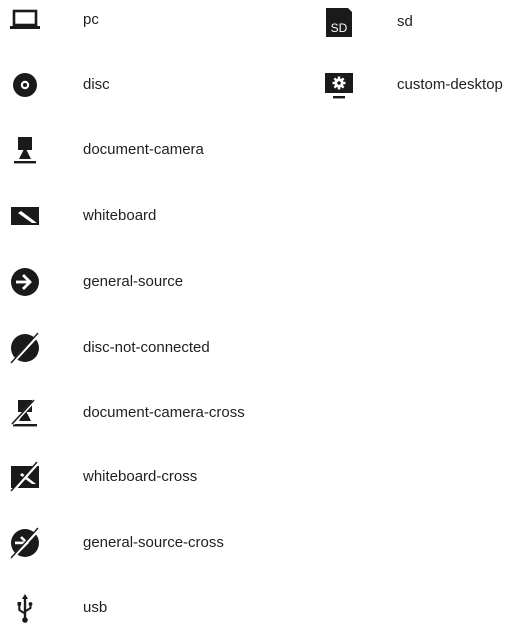  Describe the element at coordinates (143, 149) in the screenshot. I see `list-item-label: document-camera` at that location.